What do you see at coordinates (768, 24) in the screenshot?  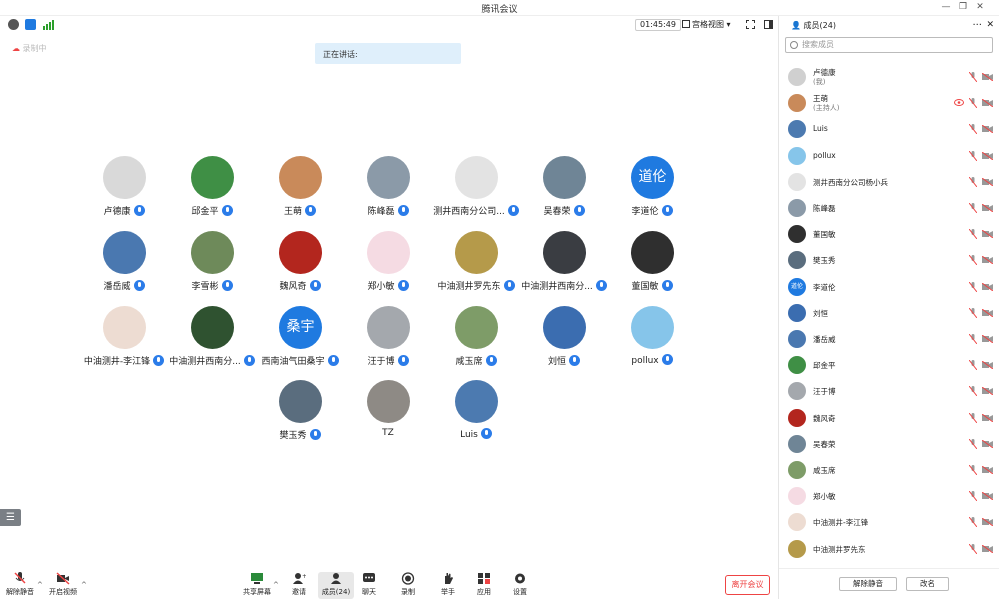 I see `side-panel-icon` at bounding box center [768, 24].